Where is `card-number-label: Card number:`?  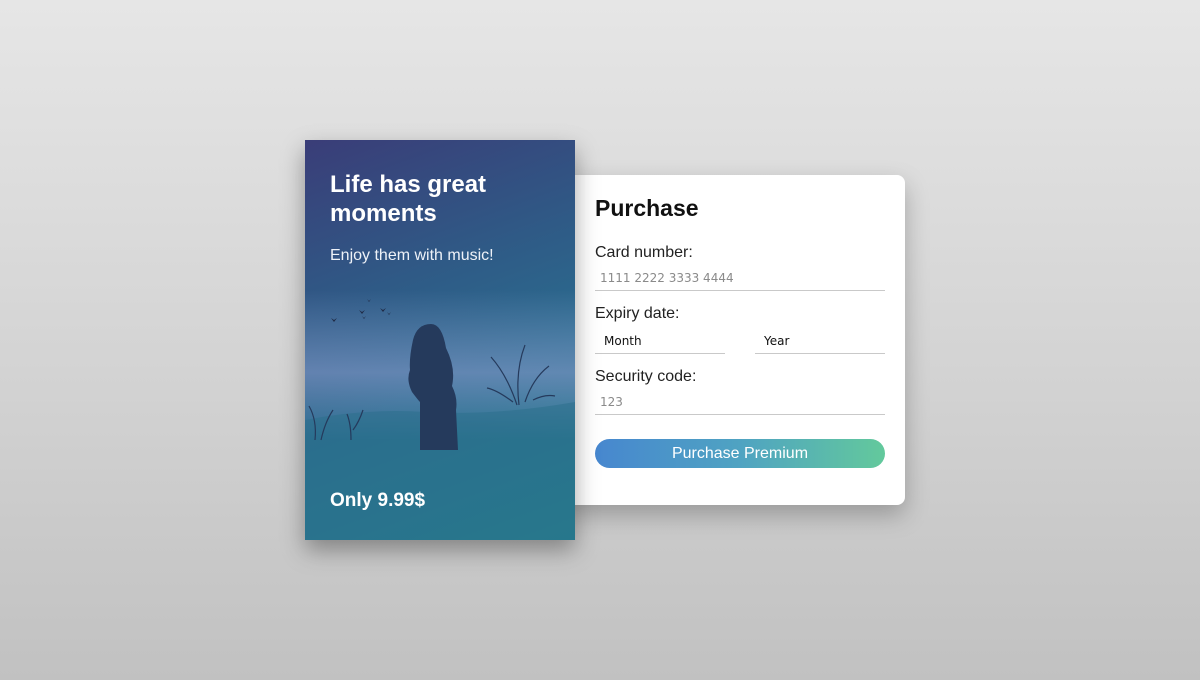 card-number-label: Card number: is located at coordinates (644, 252).